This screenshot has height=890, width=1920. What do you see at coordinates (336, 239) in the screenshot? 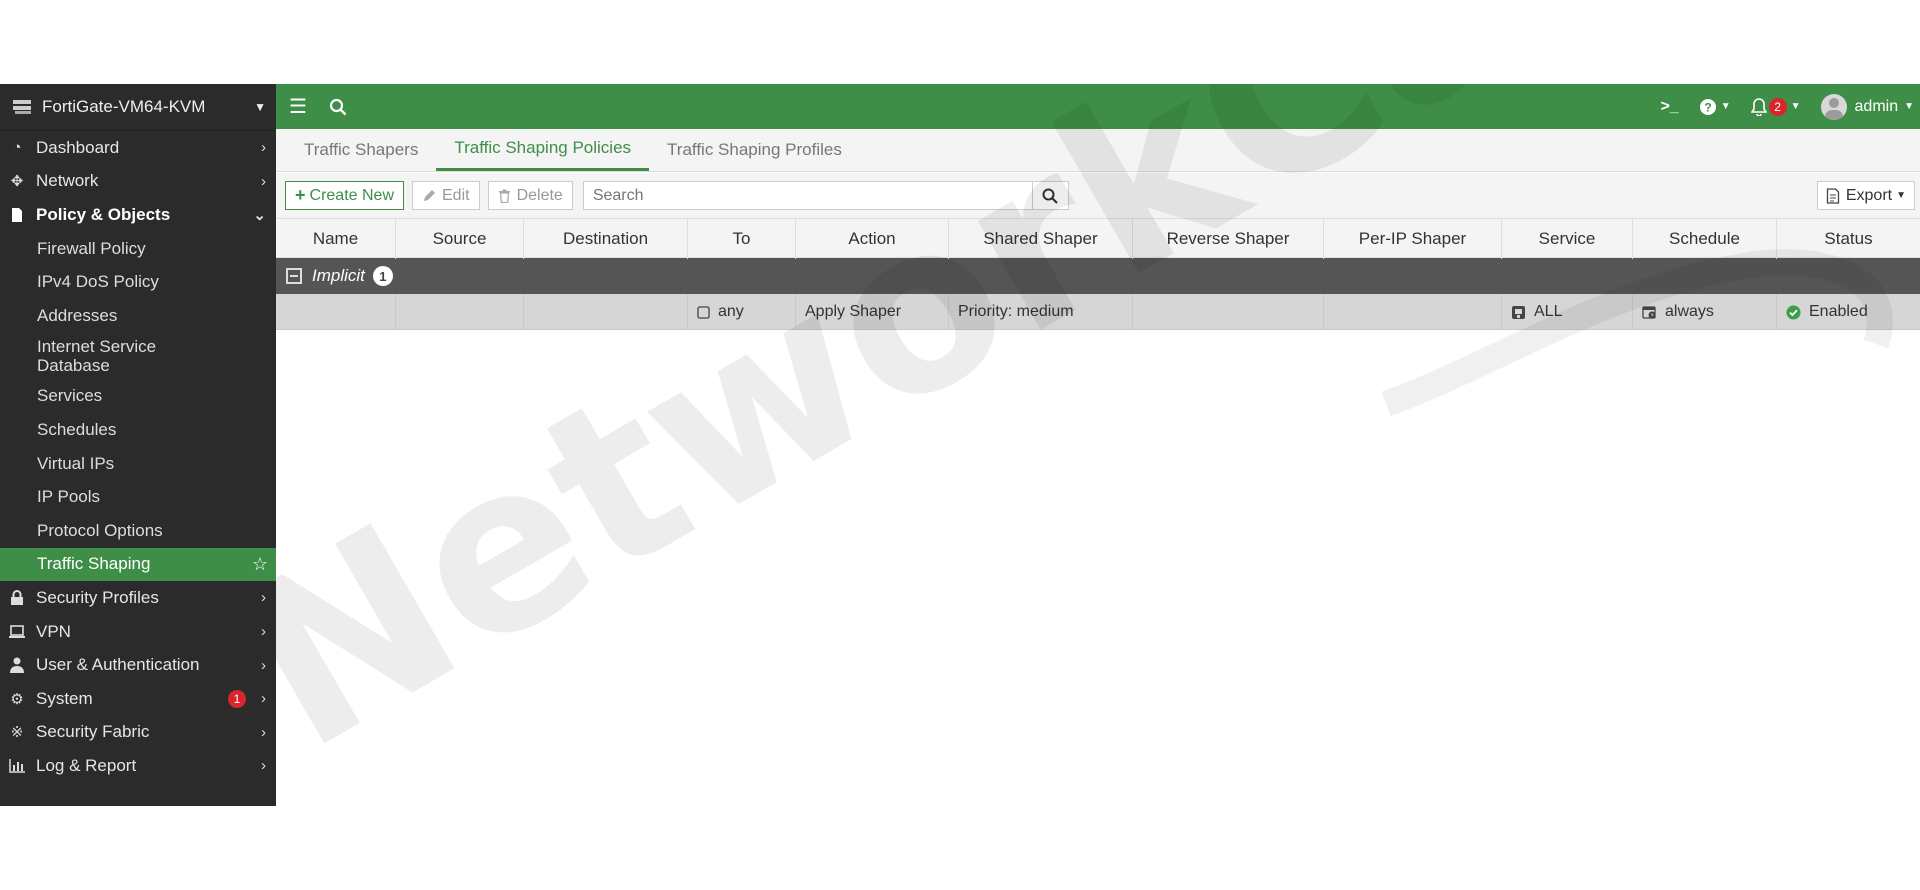
I see `column-header-name: Name` at bounding box center [336, 239].